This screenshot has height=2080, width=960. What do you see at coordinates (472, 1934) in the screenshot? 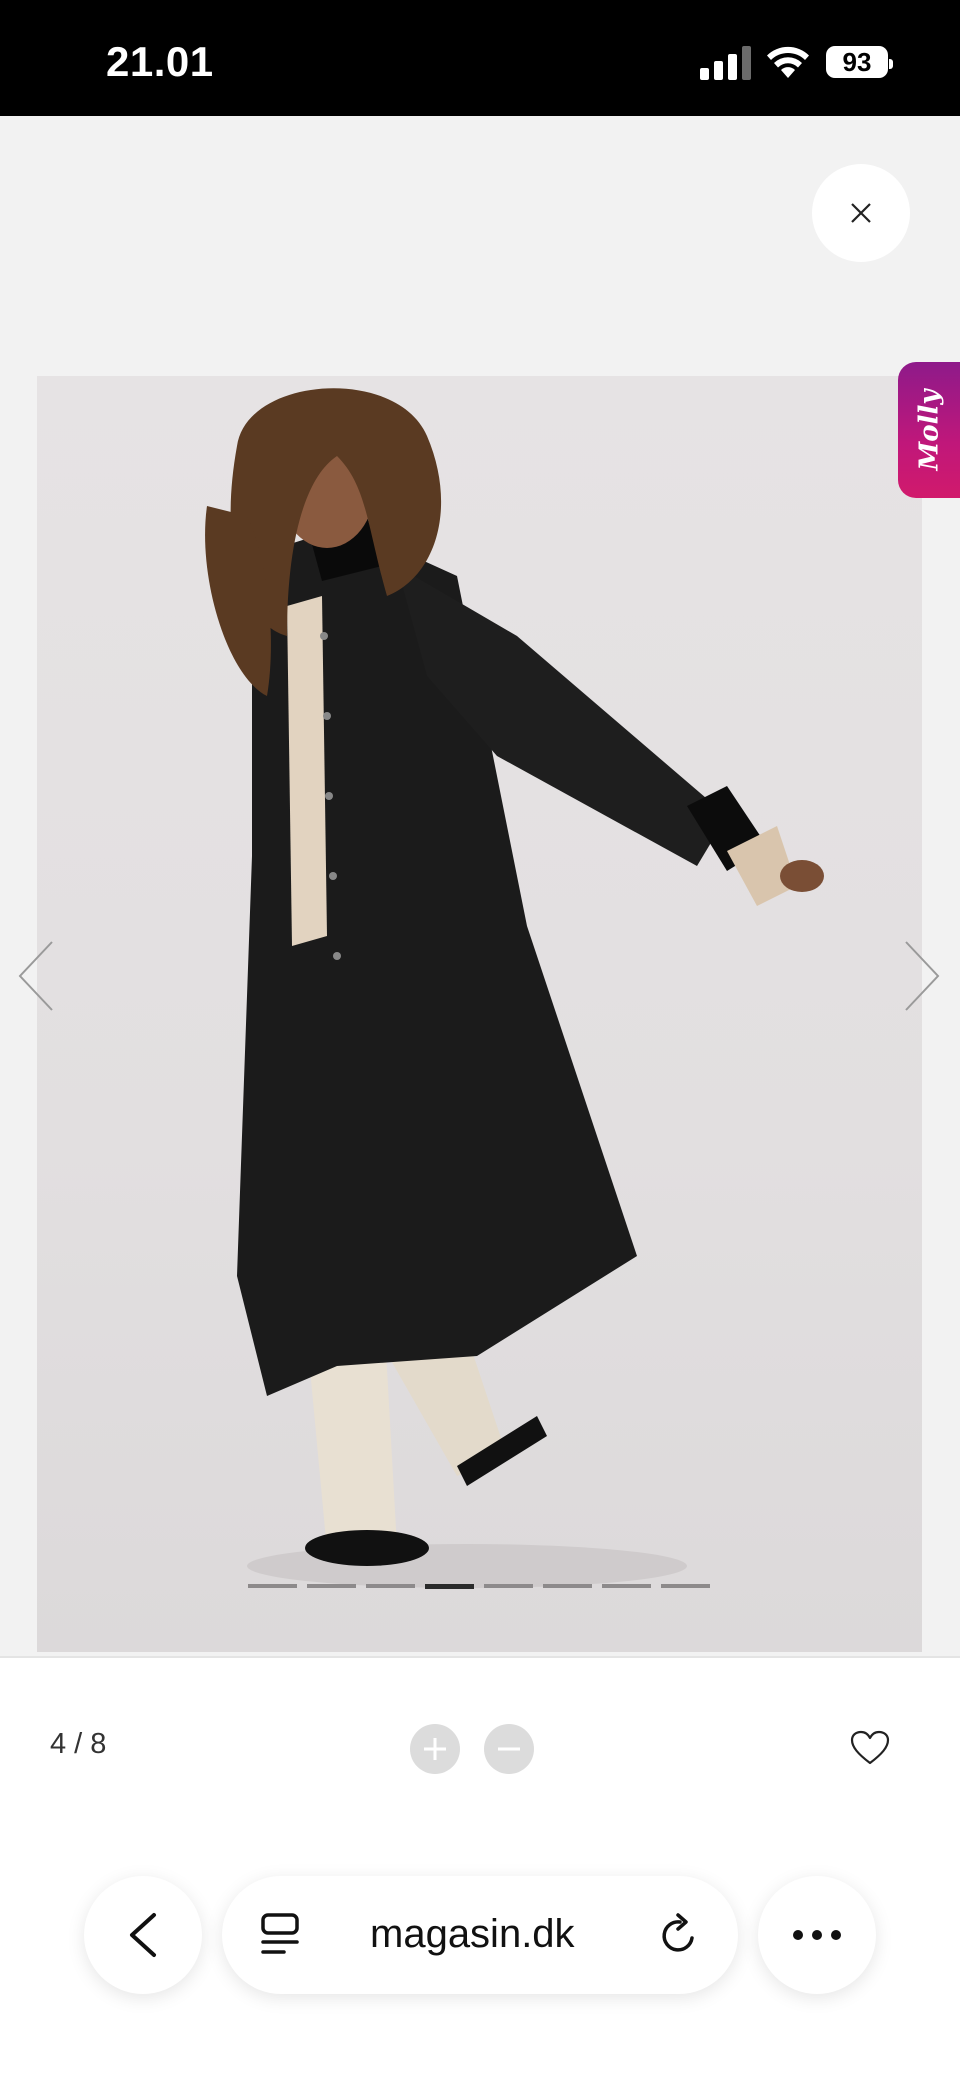
I see `url-text: magasin.dk` at bounding box center [472, 1934].